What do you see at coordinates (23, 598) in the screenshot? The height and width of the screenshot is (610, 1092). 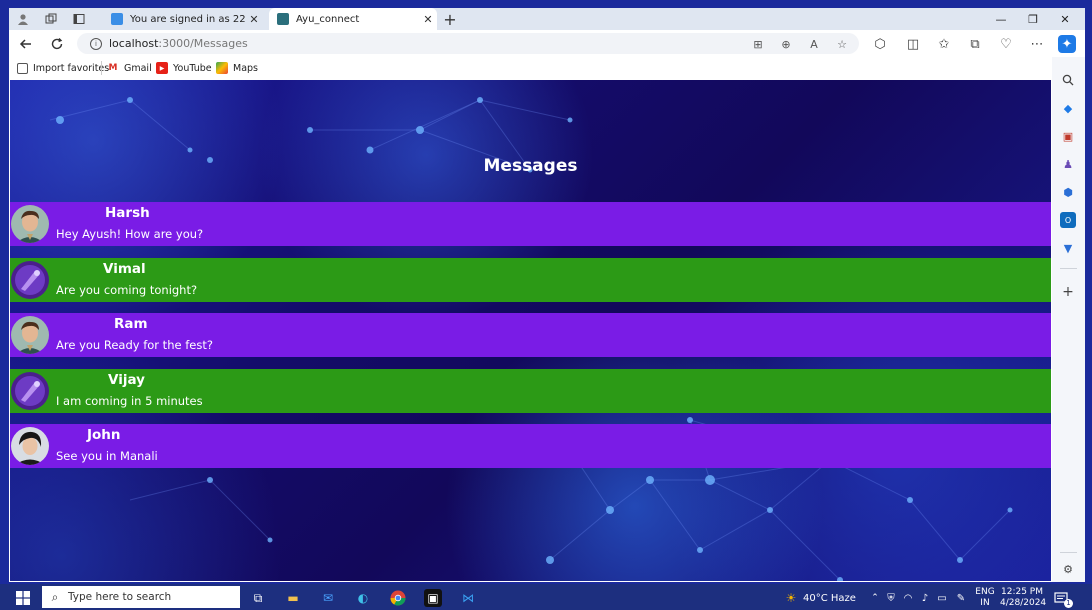 I see `windows-start-icon` at bounding box center [23, 598].